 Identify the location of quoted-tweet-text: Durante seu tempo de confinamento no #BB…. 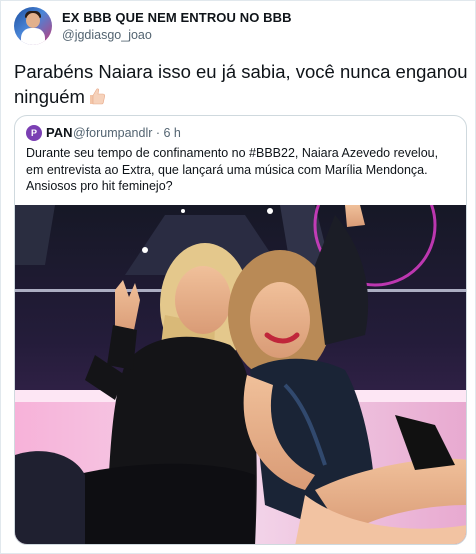
(232, 169).